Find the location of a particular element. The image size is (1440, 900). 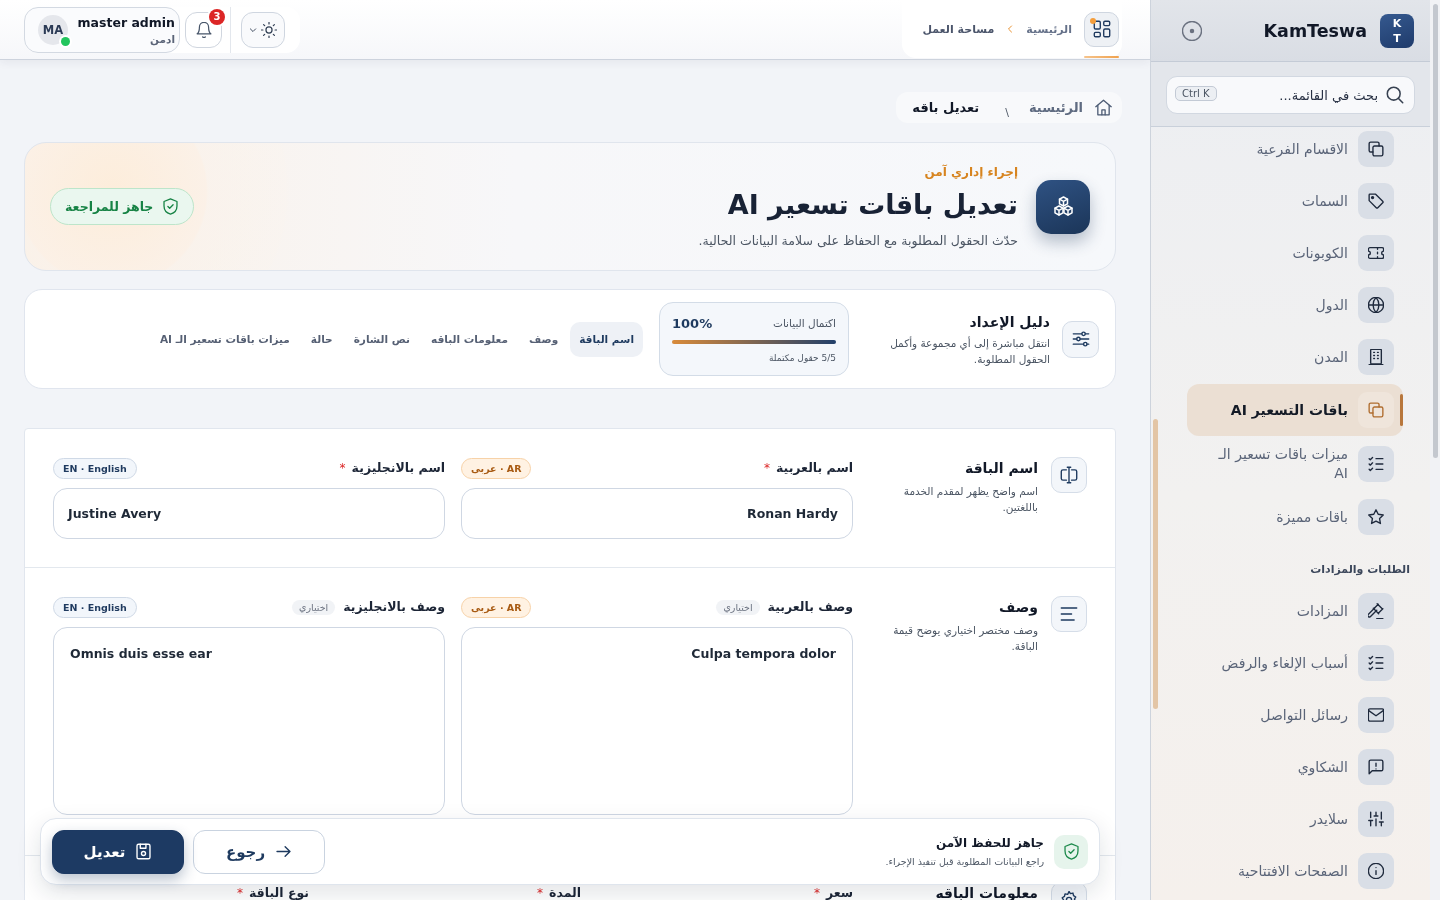

copy-icon is located at coordinates (1376, 410).